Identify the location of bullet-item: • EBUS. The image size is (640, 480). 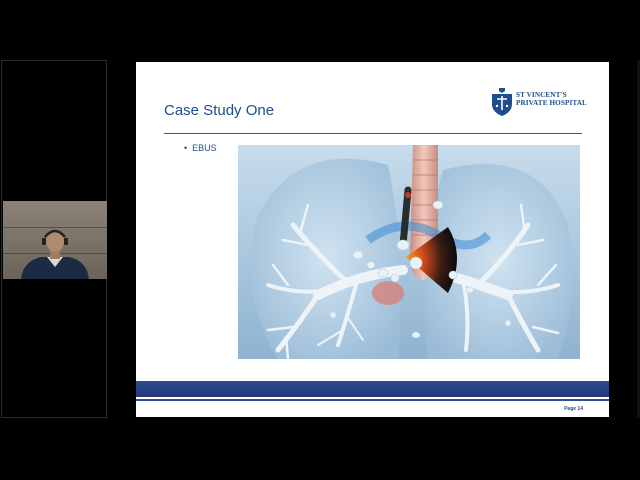
(200, 148).